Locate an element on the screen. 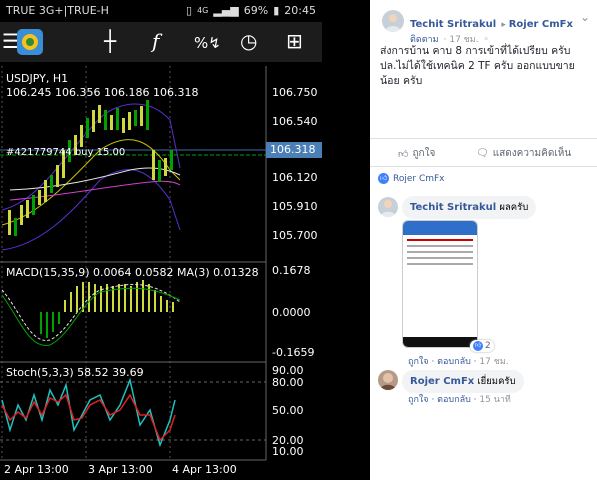 This screenshot has height=480, width=597. comment-author: Rojer CmFx is located at coordinates (442, 381).